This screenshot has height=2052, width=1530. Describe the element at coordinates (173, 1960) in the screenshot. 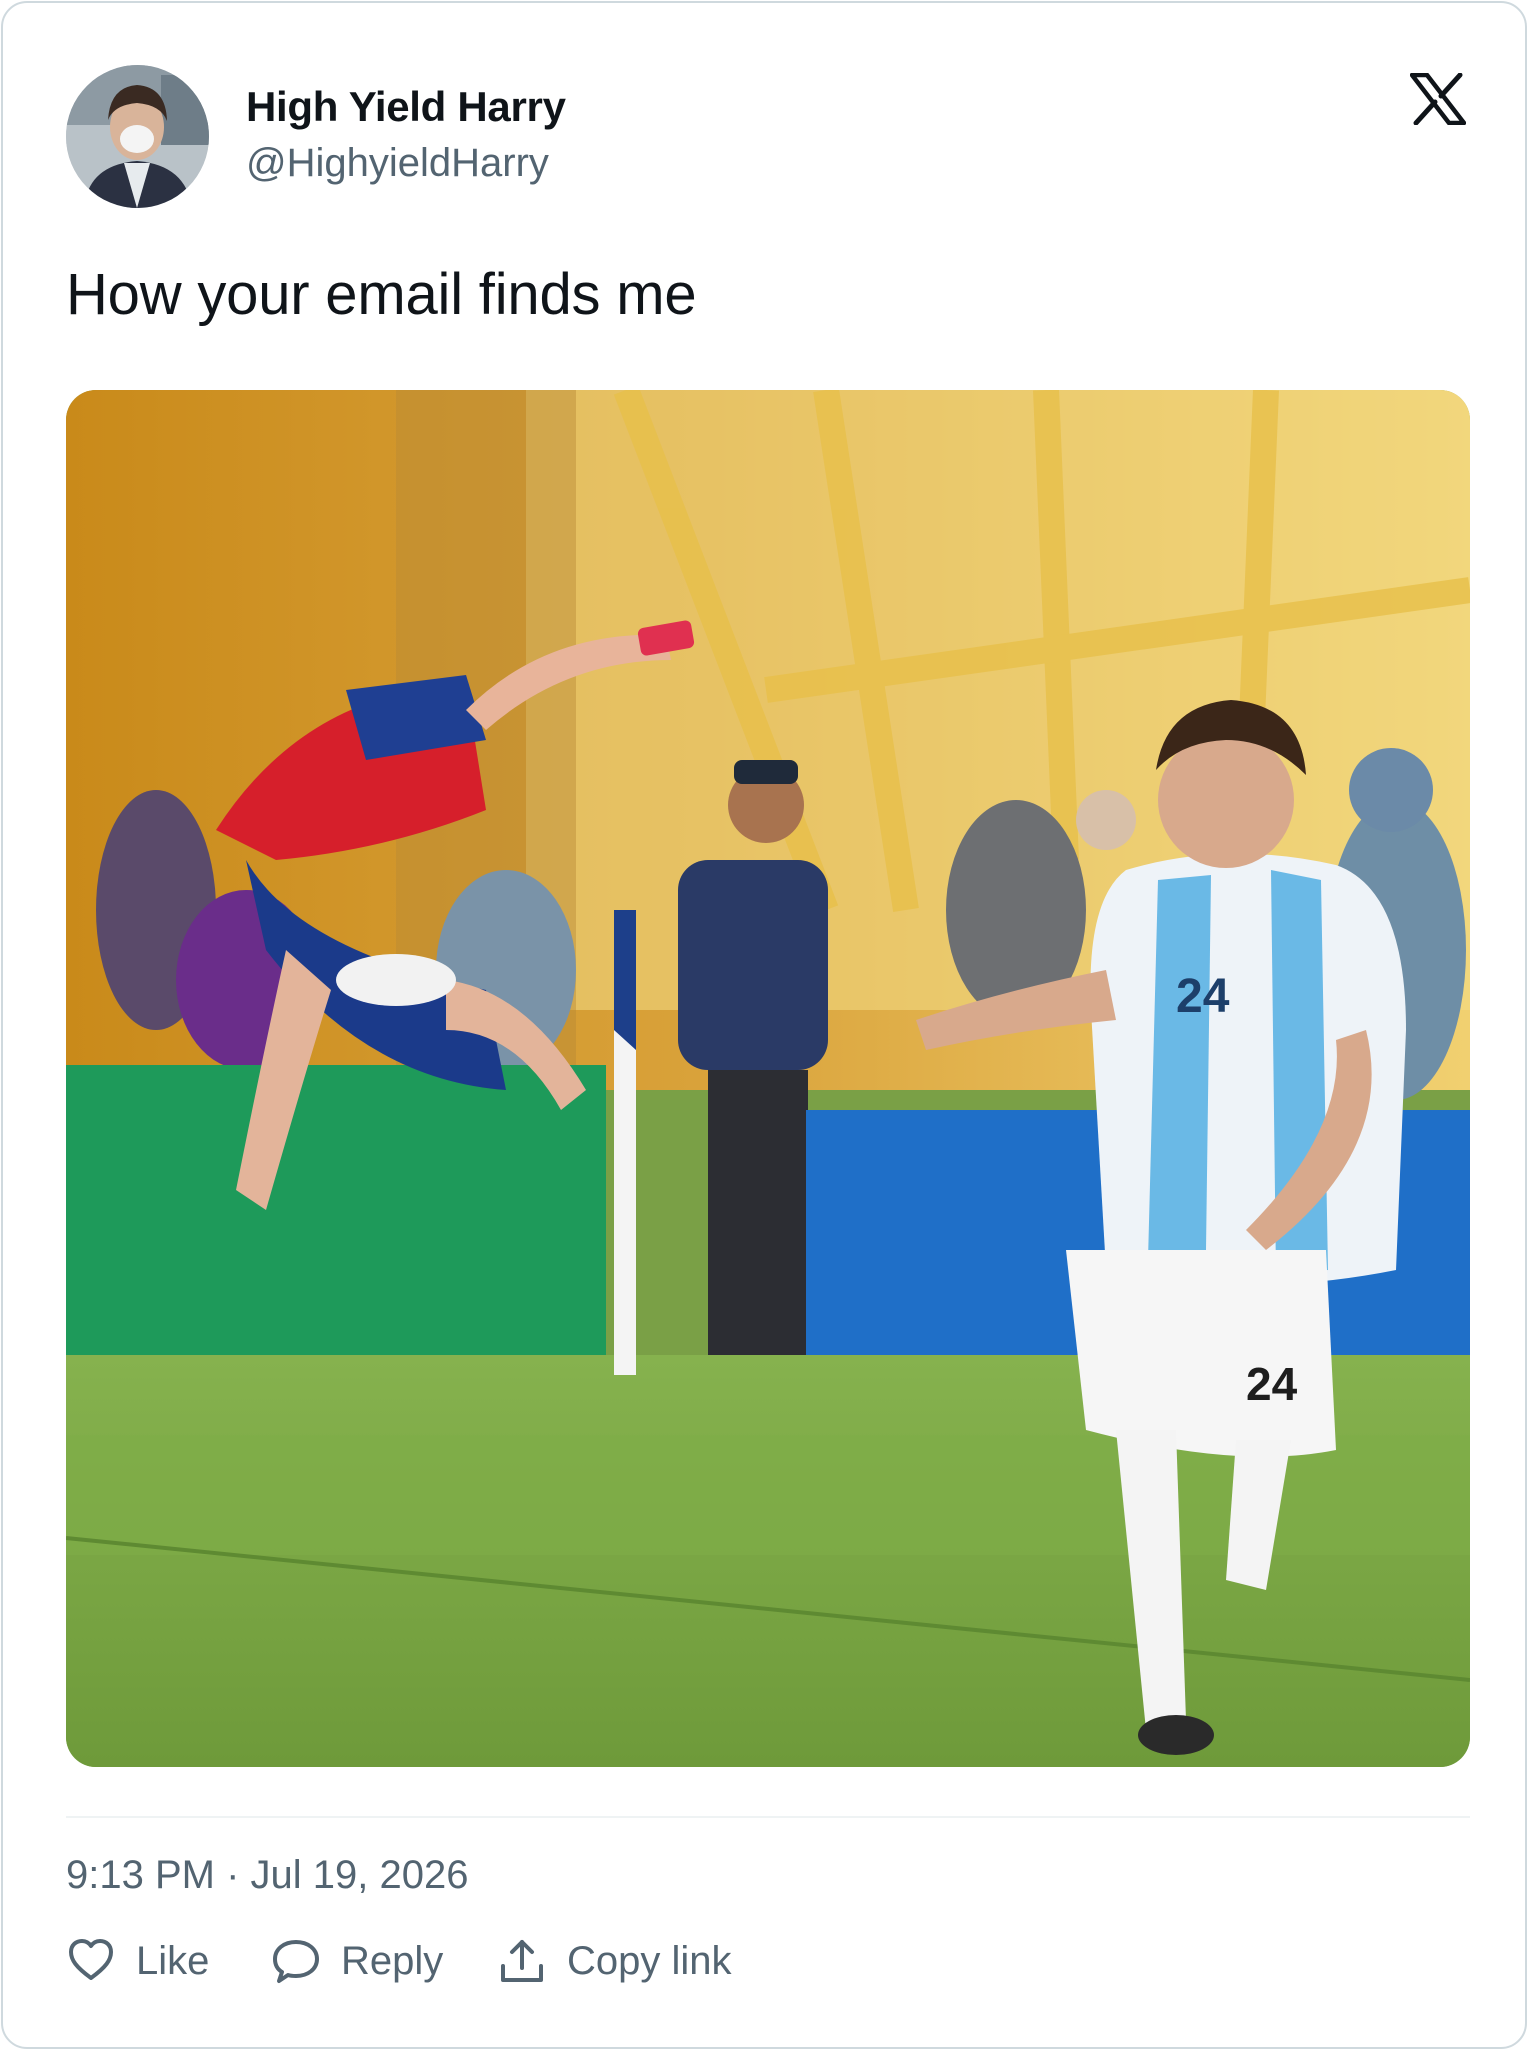

I see `like-label: Like` at that location.